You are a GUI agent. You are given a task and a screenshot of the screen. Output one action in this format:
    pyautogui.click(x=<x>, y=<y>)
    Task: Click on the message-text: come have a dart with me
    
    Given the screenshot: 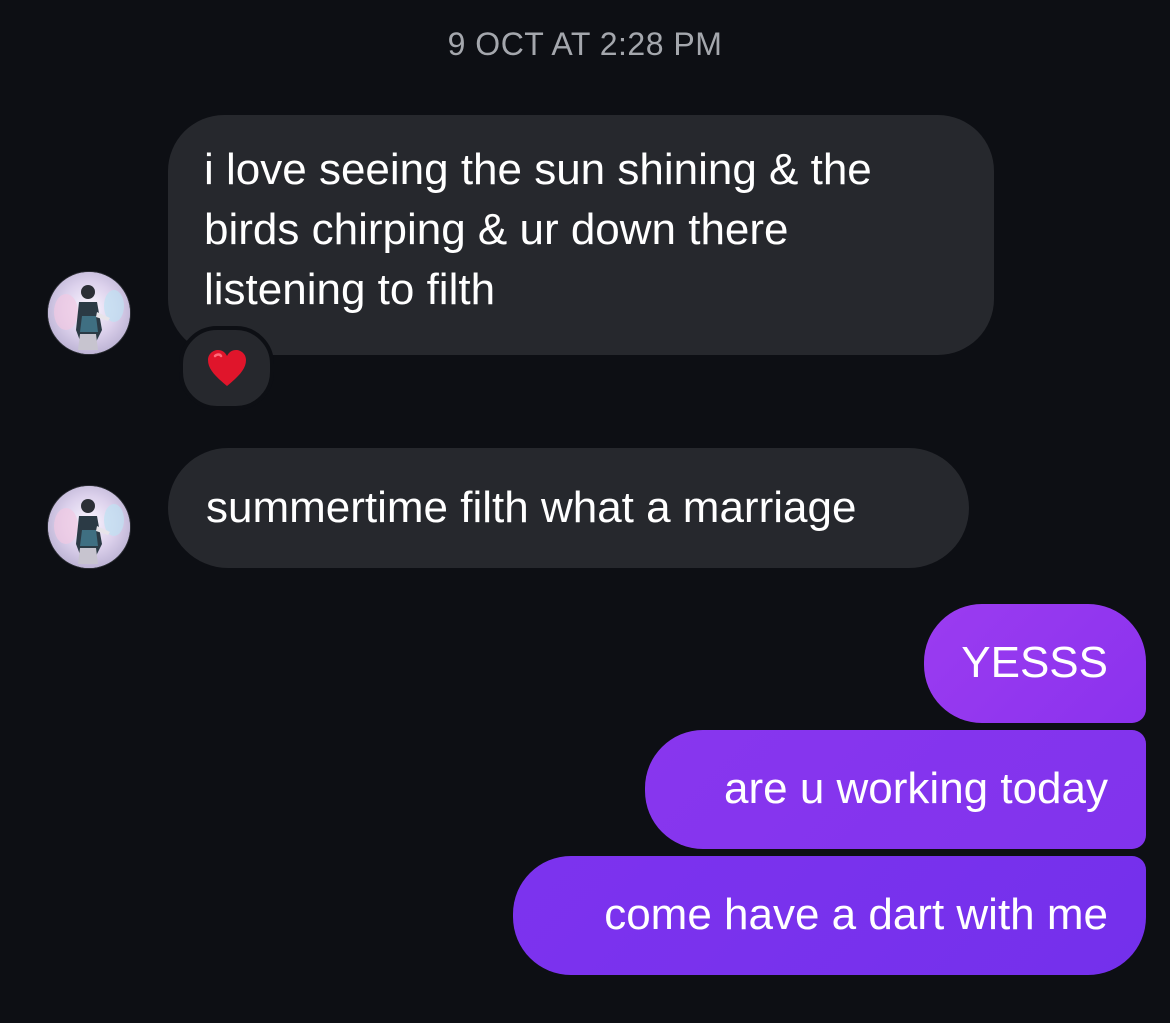 What is the action you would take?
    pyautogui.click(x=856, y=914)
    